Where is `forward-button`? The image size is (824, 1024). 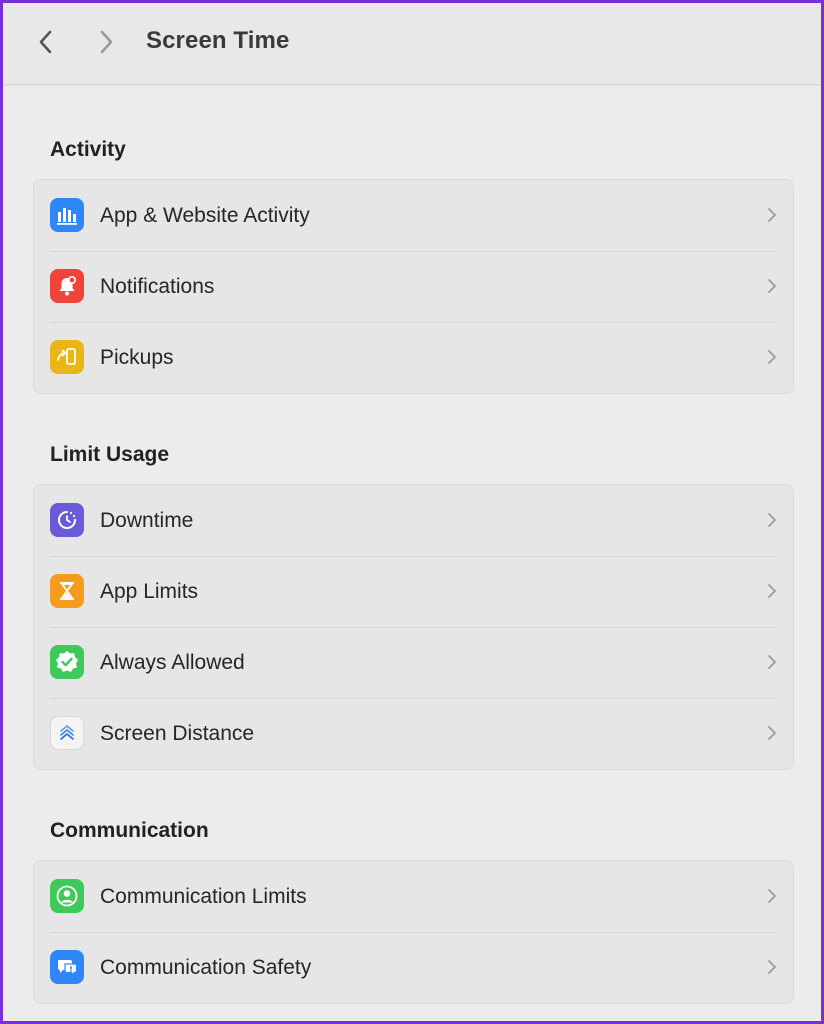
forward-button is located at coordinates (106, 42).